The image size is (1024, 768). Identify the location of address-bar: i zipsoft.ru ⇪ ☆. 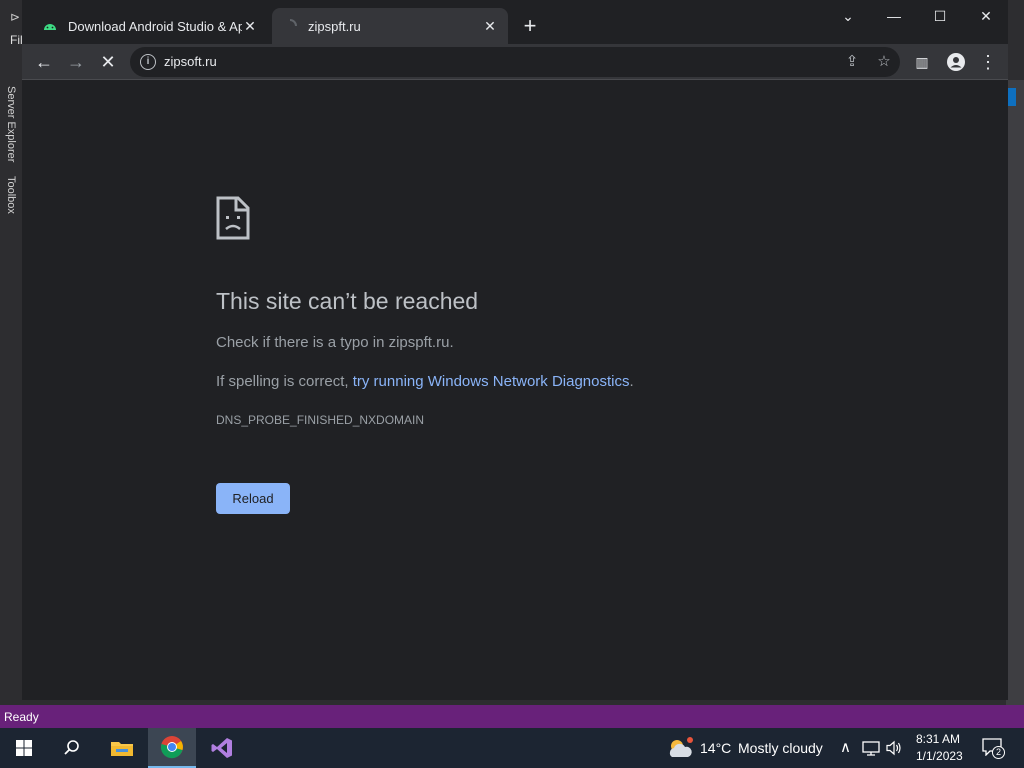
(515, 62).